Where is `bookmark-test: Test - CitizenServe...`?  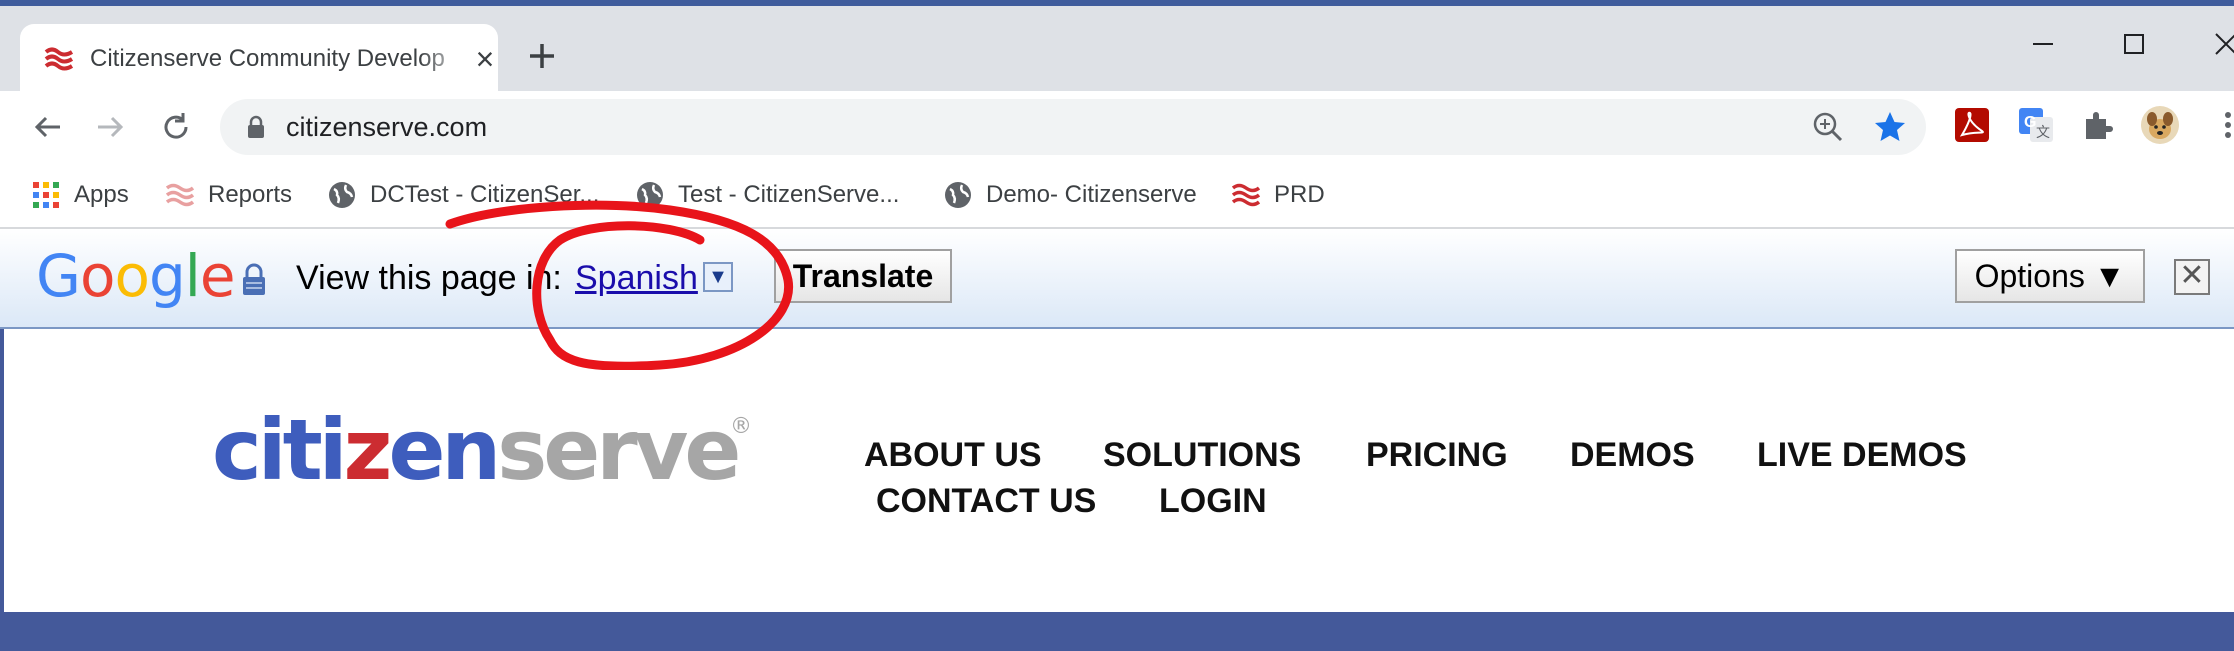 bookmark-test: Test - CitizenServe... is located at coordinates (767, 195).